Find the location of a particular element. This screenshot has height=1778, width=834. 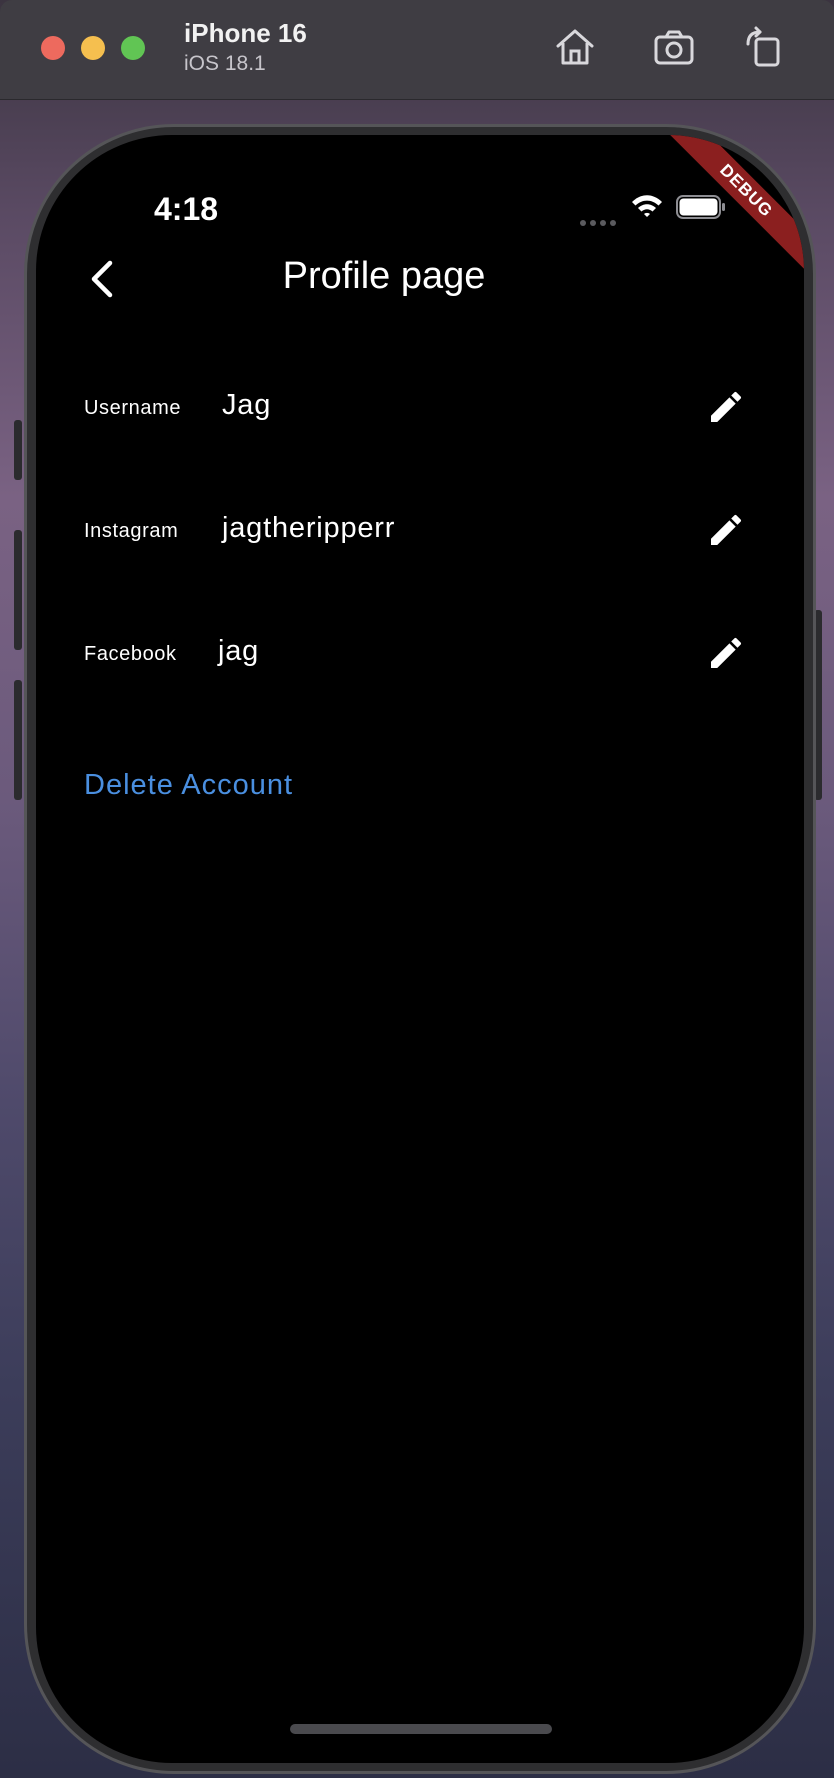

action-button is located at coordinates (18, 450).